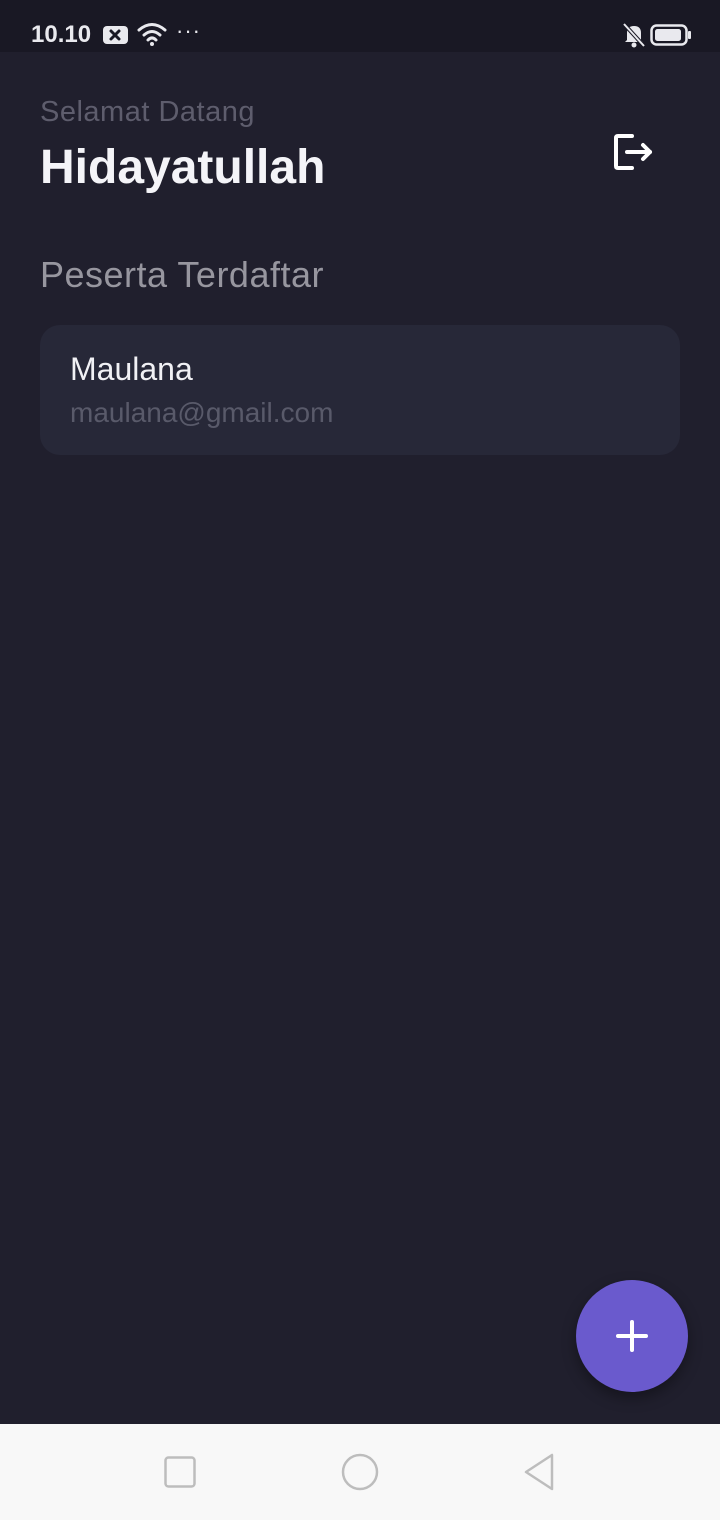 The image size is (720, 1520). I want to click on participant-email: maulana@gmail.com, so click(202, 412).